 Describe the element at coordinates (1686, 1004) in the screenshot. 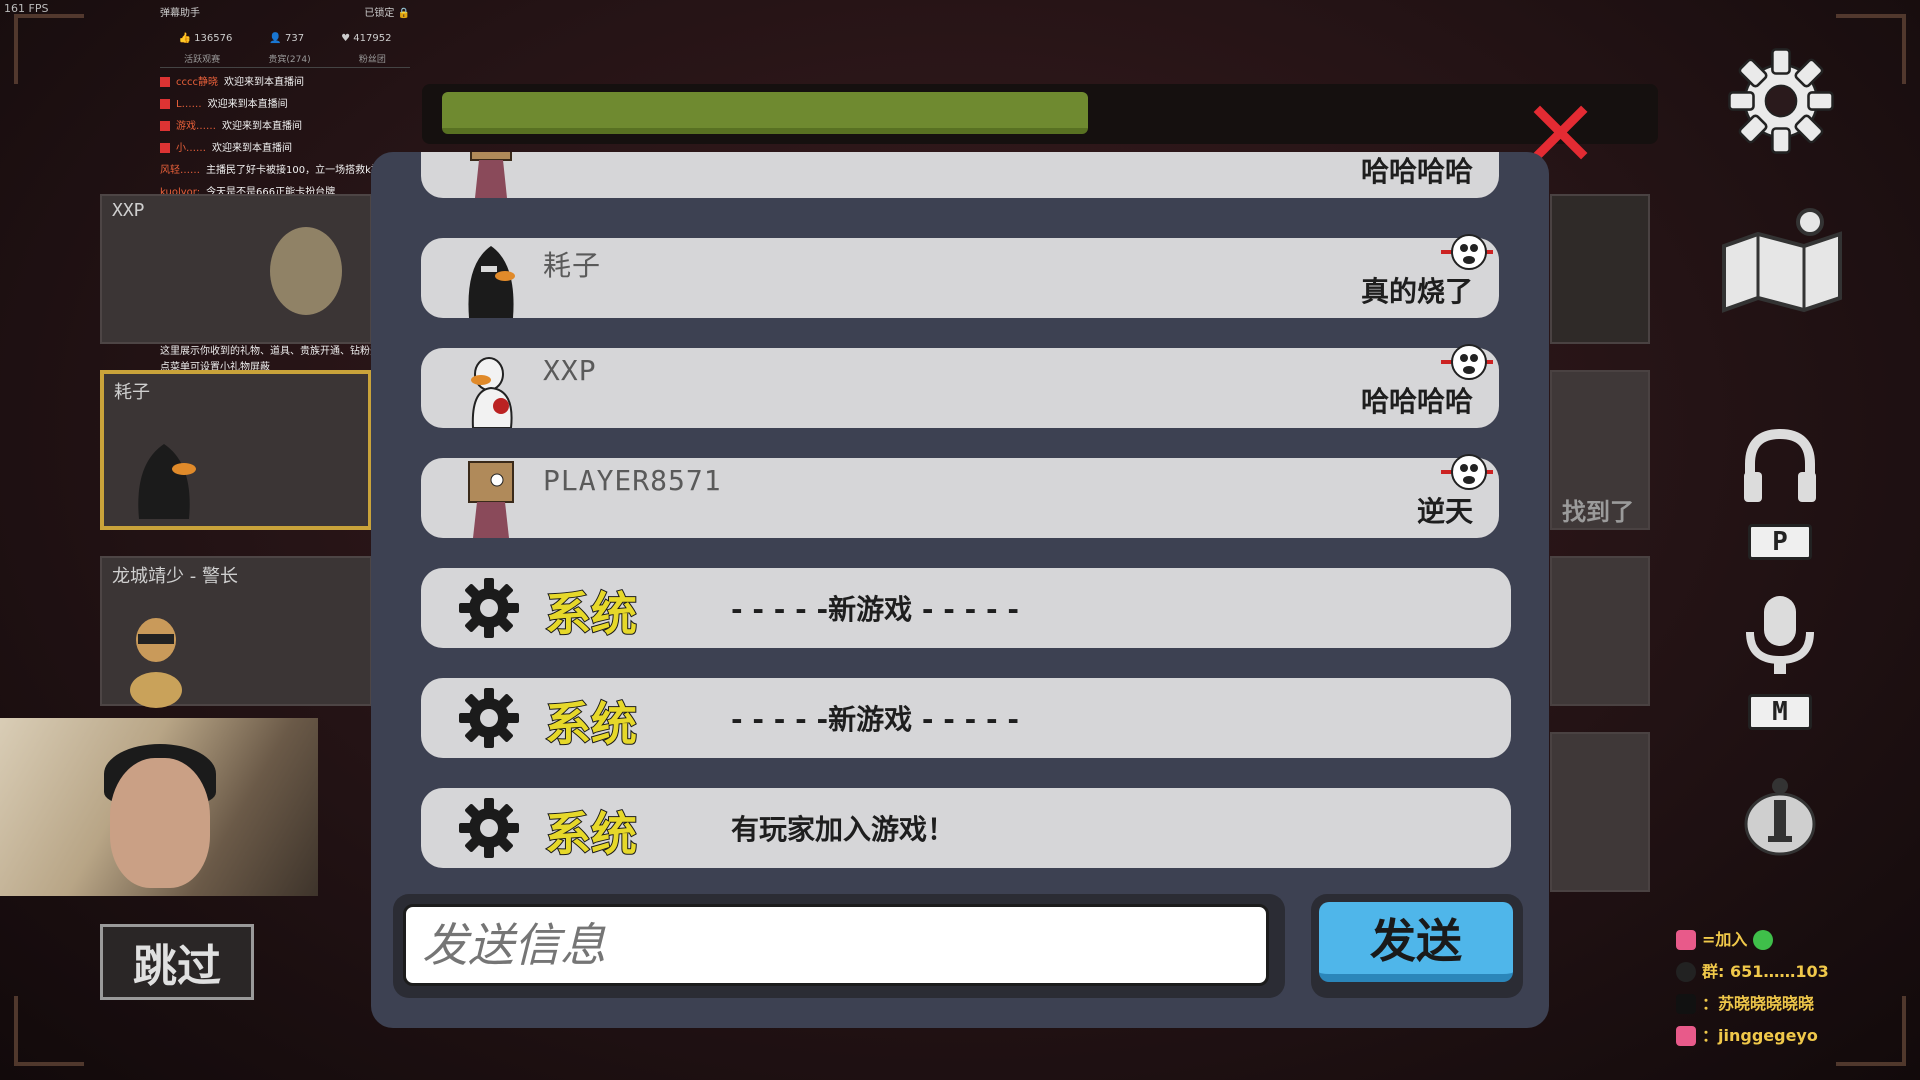

I see `douyin-icon` at that location.